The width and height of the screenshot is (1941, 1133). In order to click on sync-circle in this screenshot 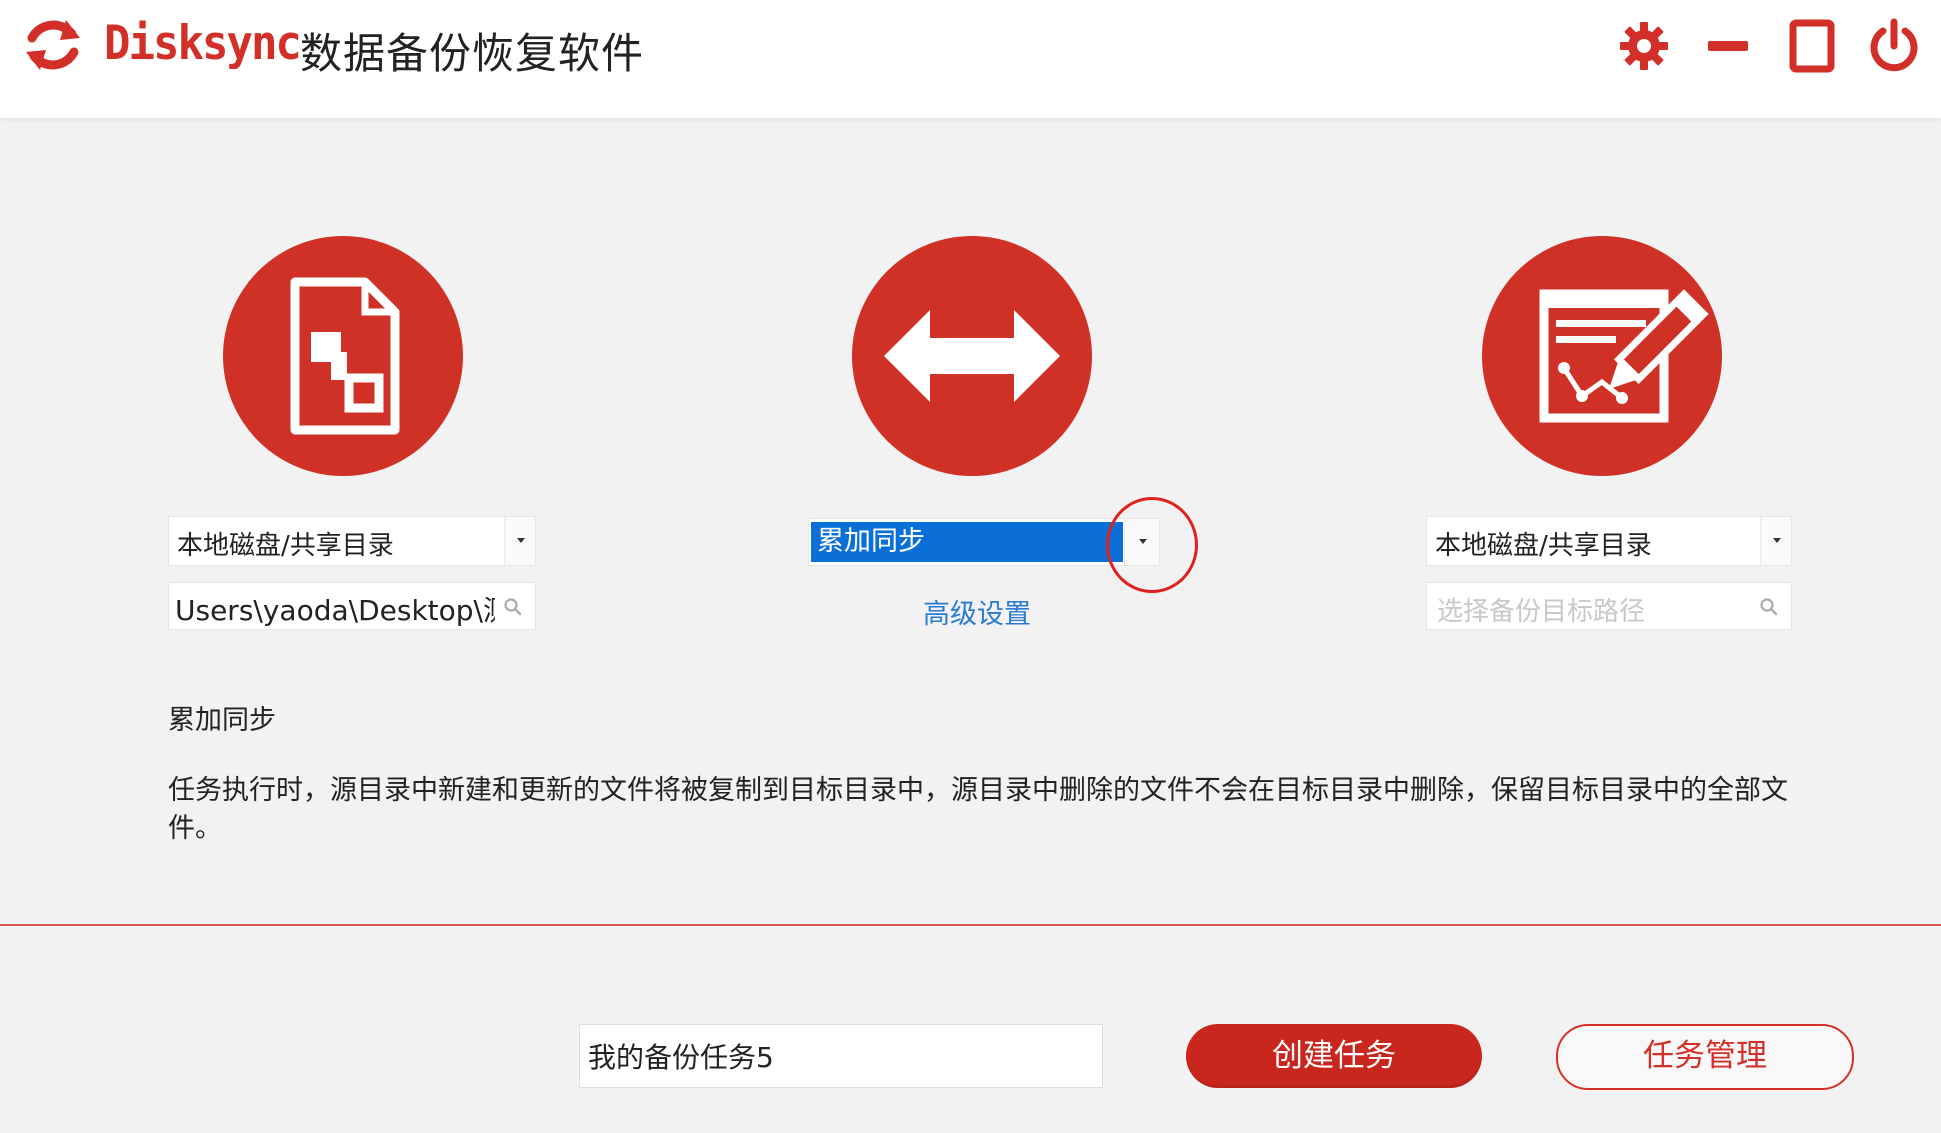, I will do `click(972, 356)`.